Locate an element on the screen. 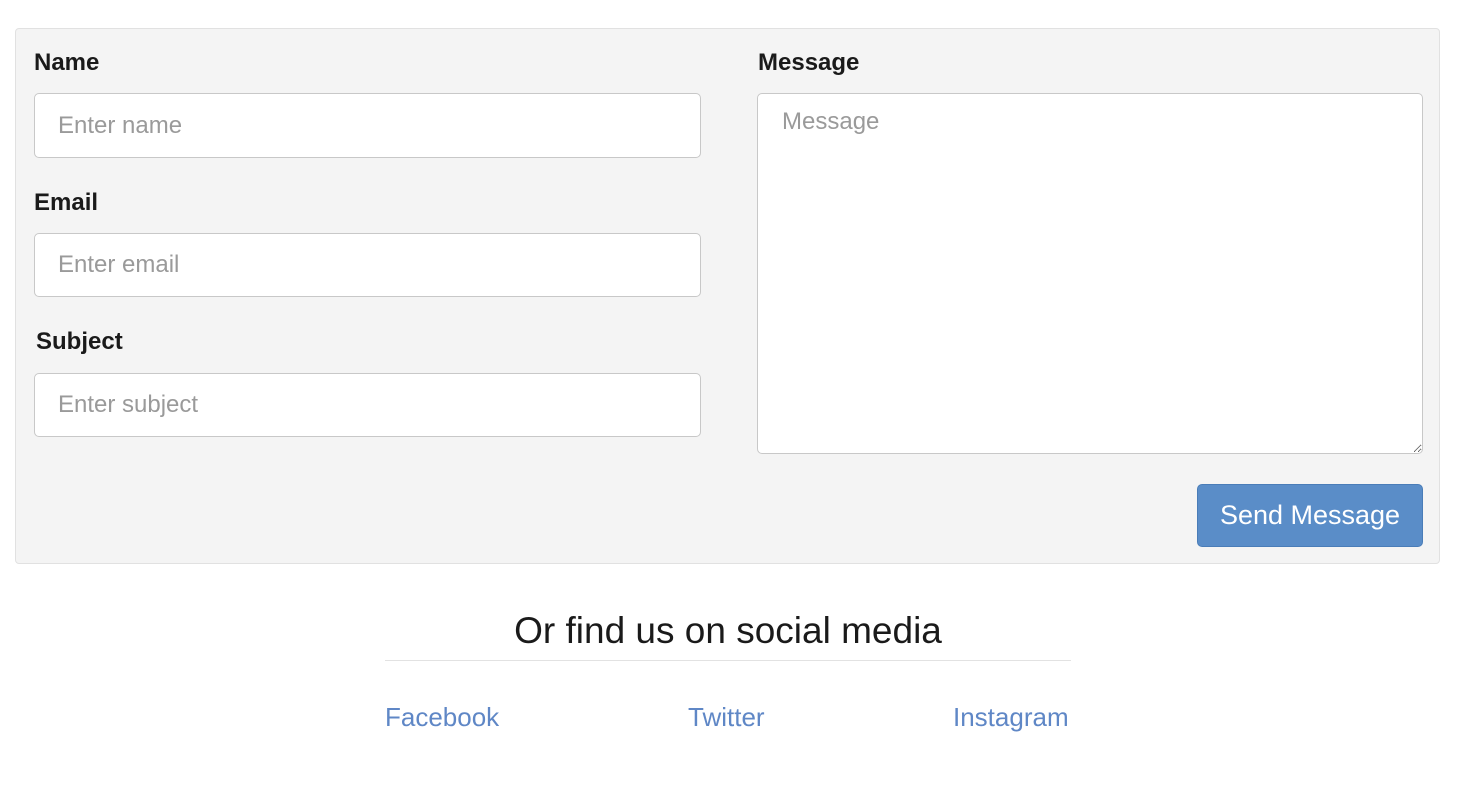  subject-input is located at coordinates (367, 405).